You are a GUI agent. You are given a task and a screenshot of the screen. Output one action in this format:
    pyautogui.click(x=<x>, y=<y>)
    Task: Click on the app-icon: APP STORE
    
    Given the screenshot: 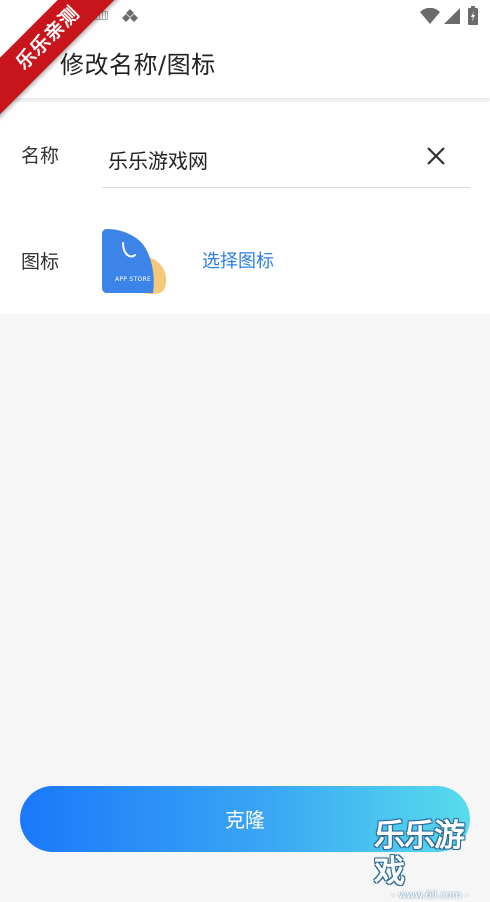 What is the action you would take?
    pyautogui.click(x=135, y=263)
    